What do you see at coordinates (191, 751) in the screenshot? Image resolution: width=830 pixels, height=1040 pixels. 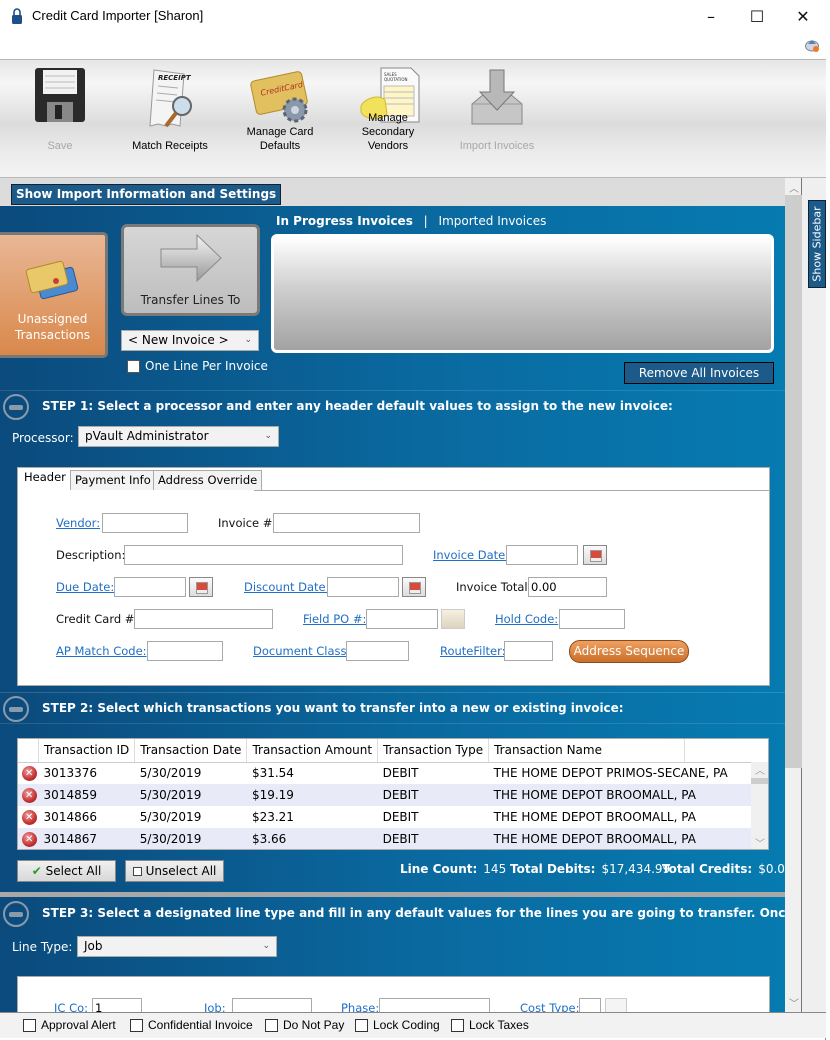 I see `column-header-transaction-date: Transaction Date` at bounding box center [191, 751].